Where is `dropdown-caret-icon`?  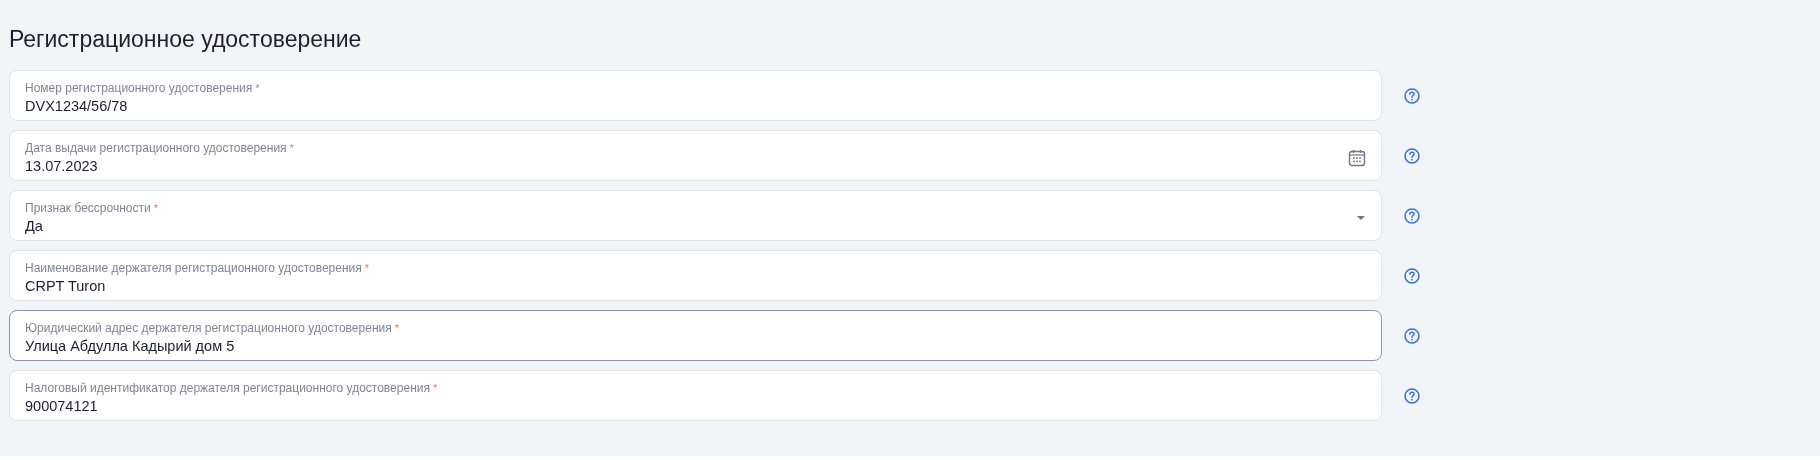
dropdown-caret-icon is located at coordinates (1361, 218).